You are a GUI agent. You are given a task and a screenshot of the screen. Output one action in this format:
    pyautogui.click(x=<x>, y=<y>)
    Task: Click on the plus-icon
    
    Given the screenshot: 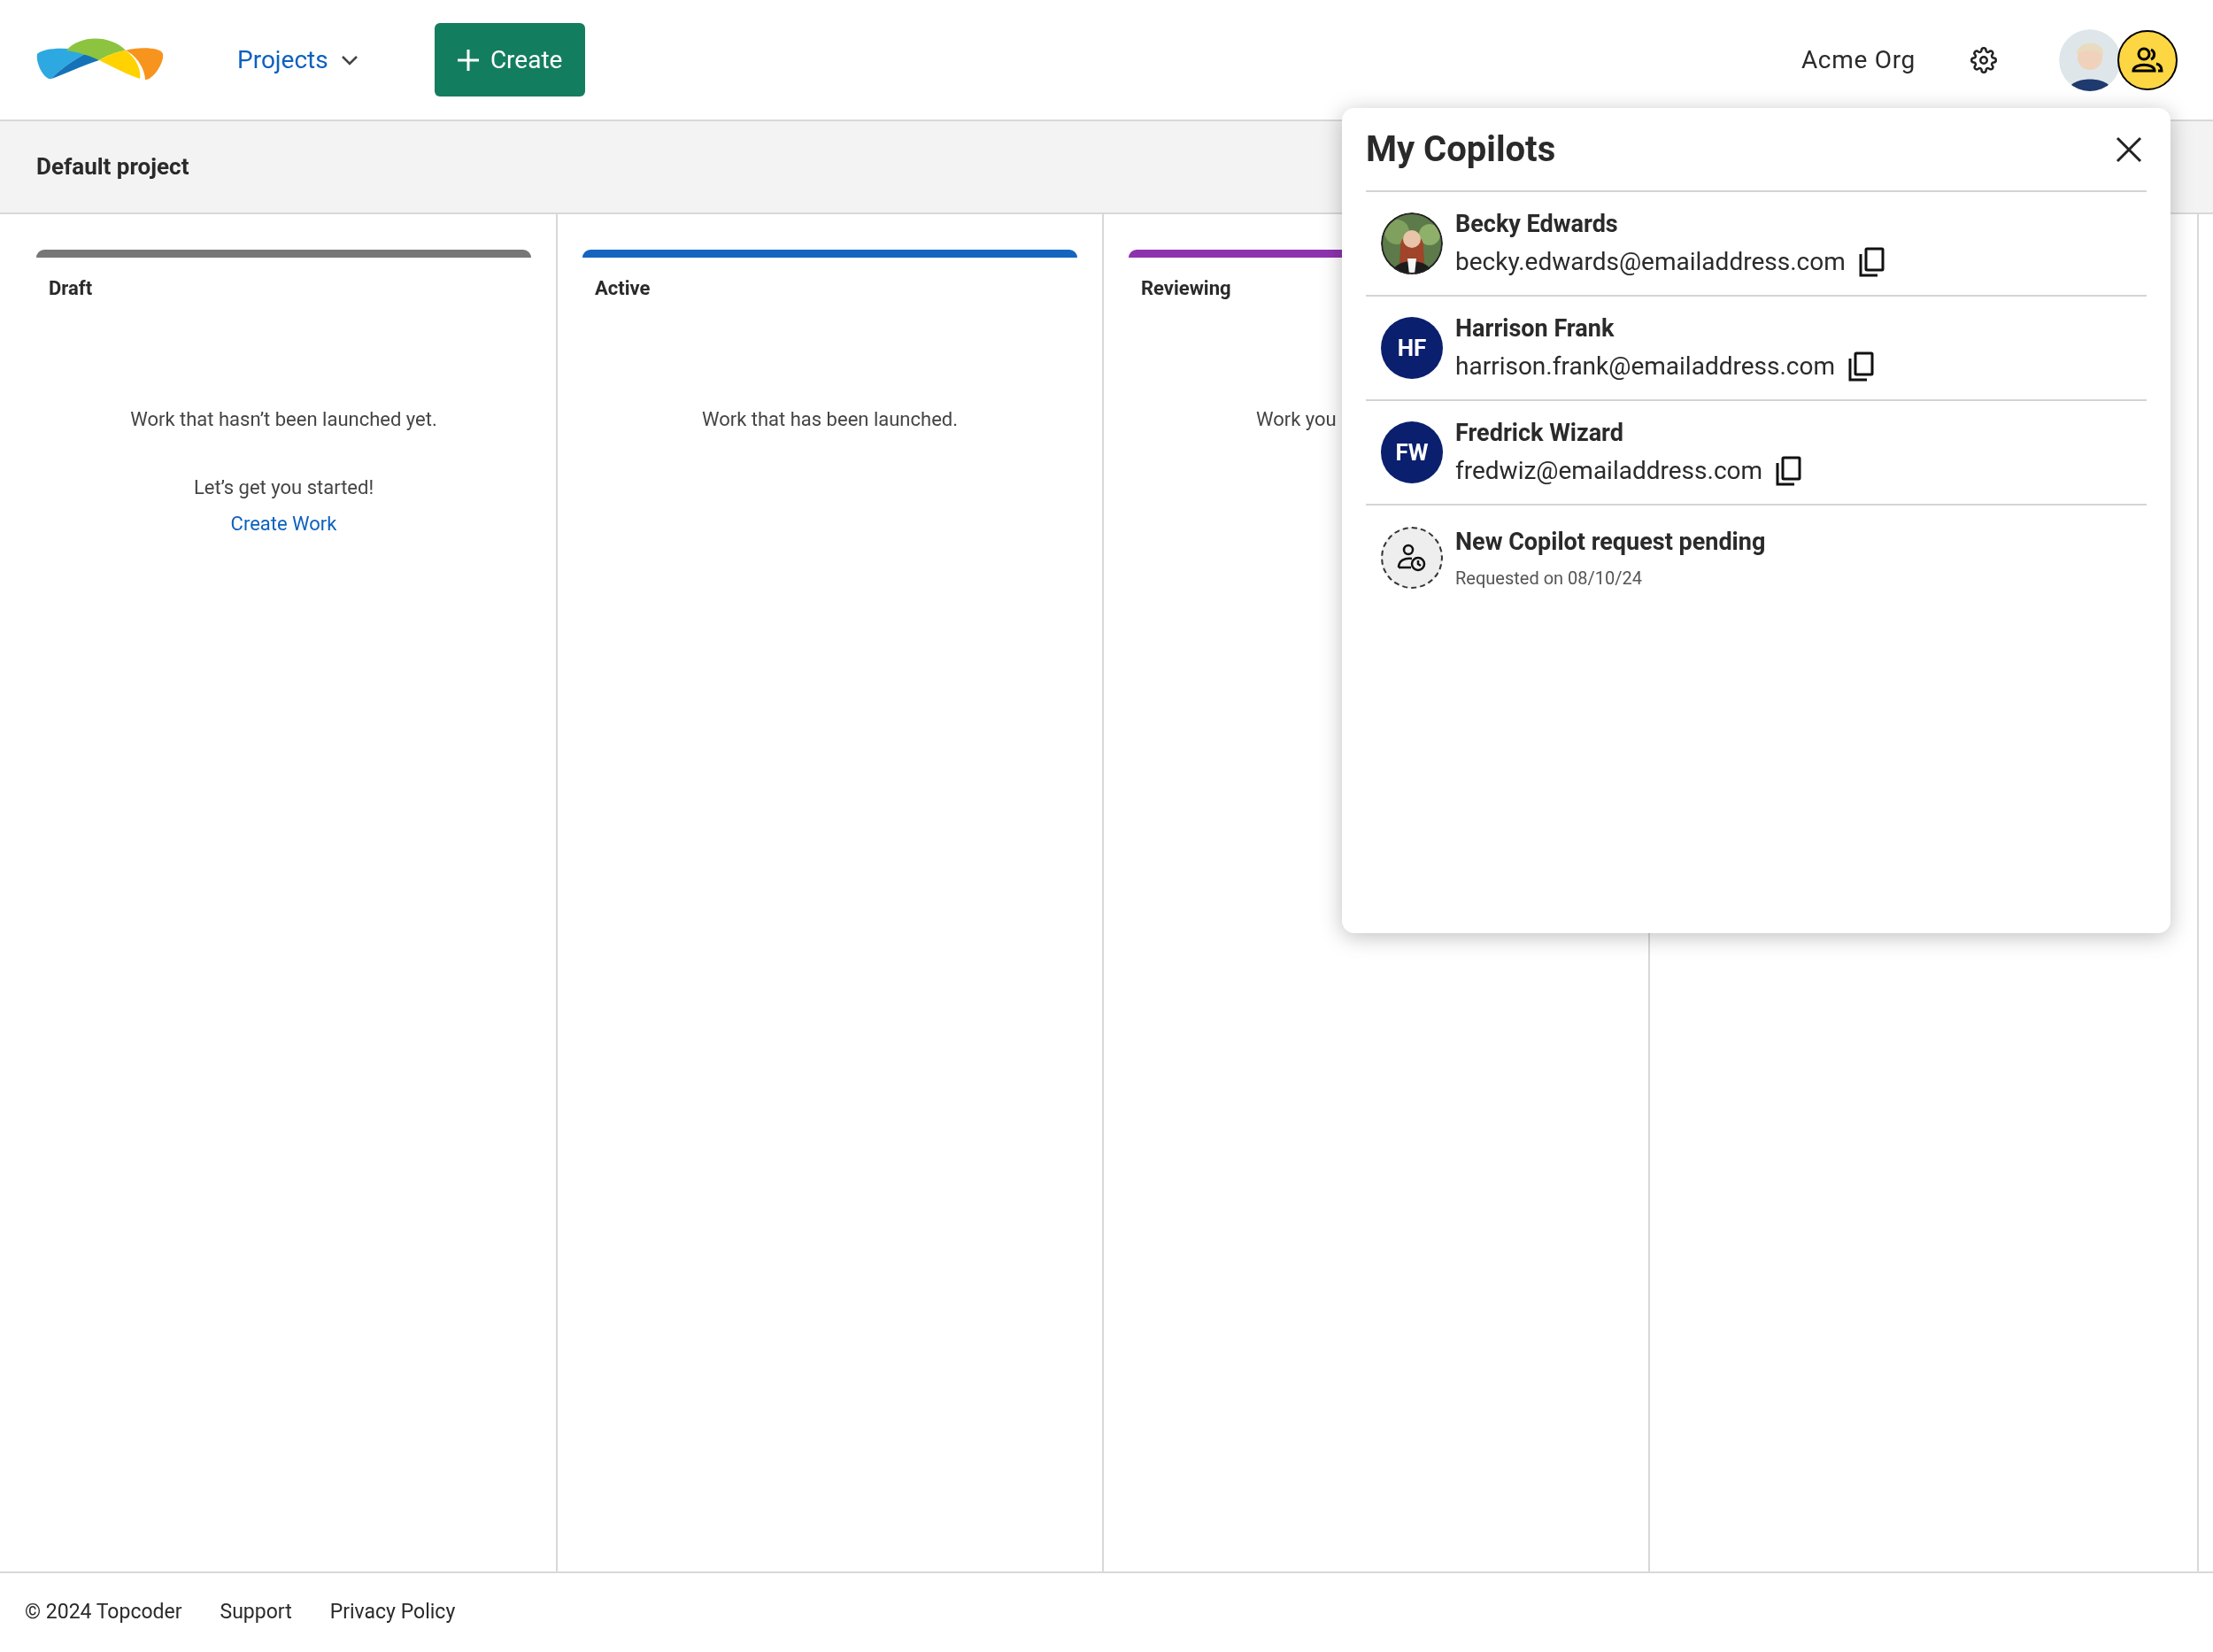 What is the action you would take?
    pyautogui.click(x=468, y=60)
    